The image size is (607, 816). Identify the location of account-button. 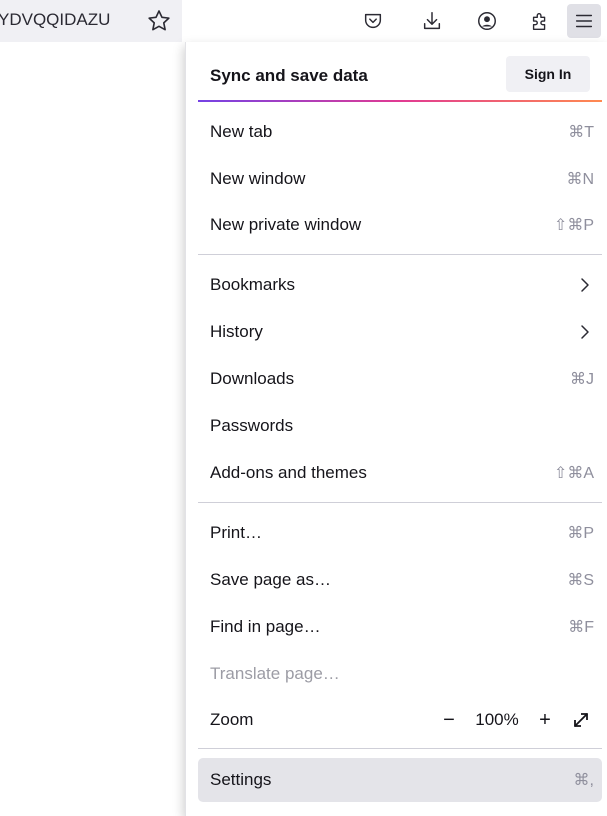
(487, 21).